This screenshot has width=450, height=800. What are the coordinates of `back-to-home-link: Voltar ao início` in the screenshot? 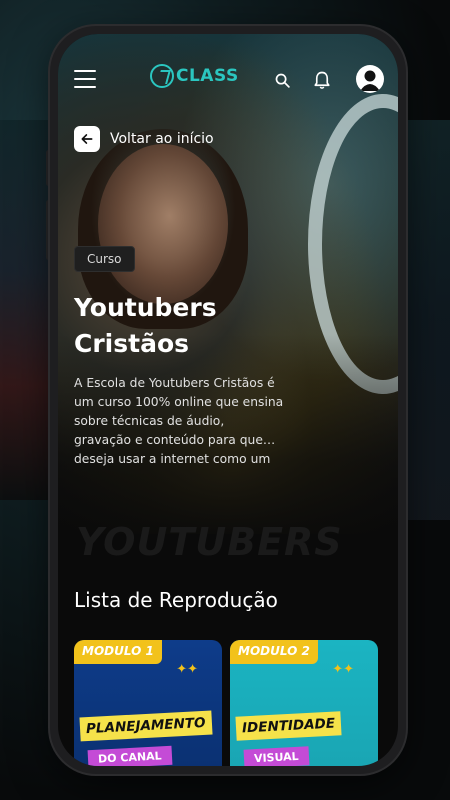 It's located at (144, 139).